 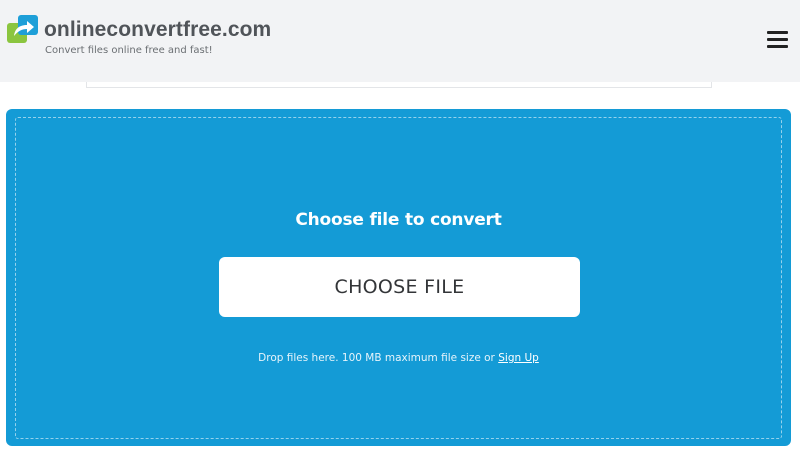 What do you see at coordinates (158, 29) in the screenshot?
I see `brand-name: onlineconvertfree.com` at bounding box center [158, 29].